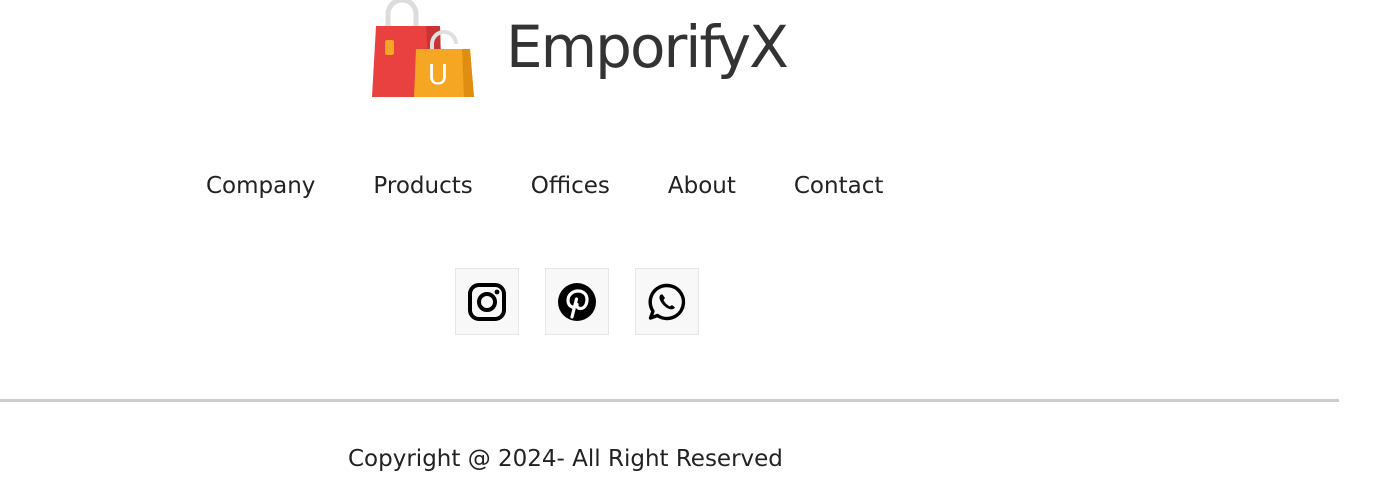 This screenshot has height=478, width=1394. I want to click on brand-name: EmporifyX, so click(647, 47).